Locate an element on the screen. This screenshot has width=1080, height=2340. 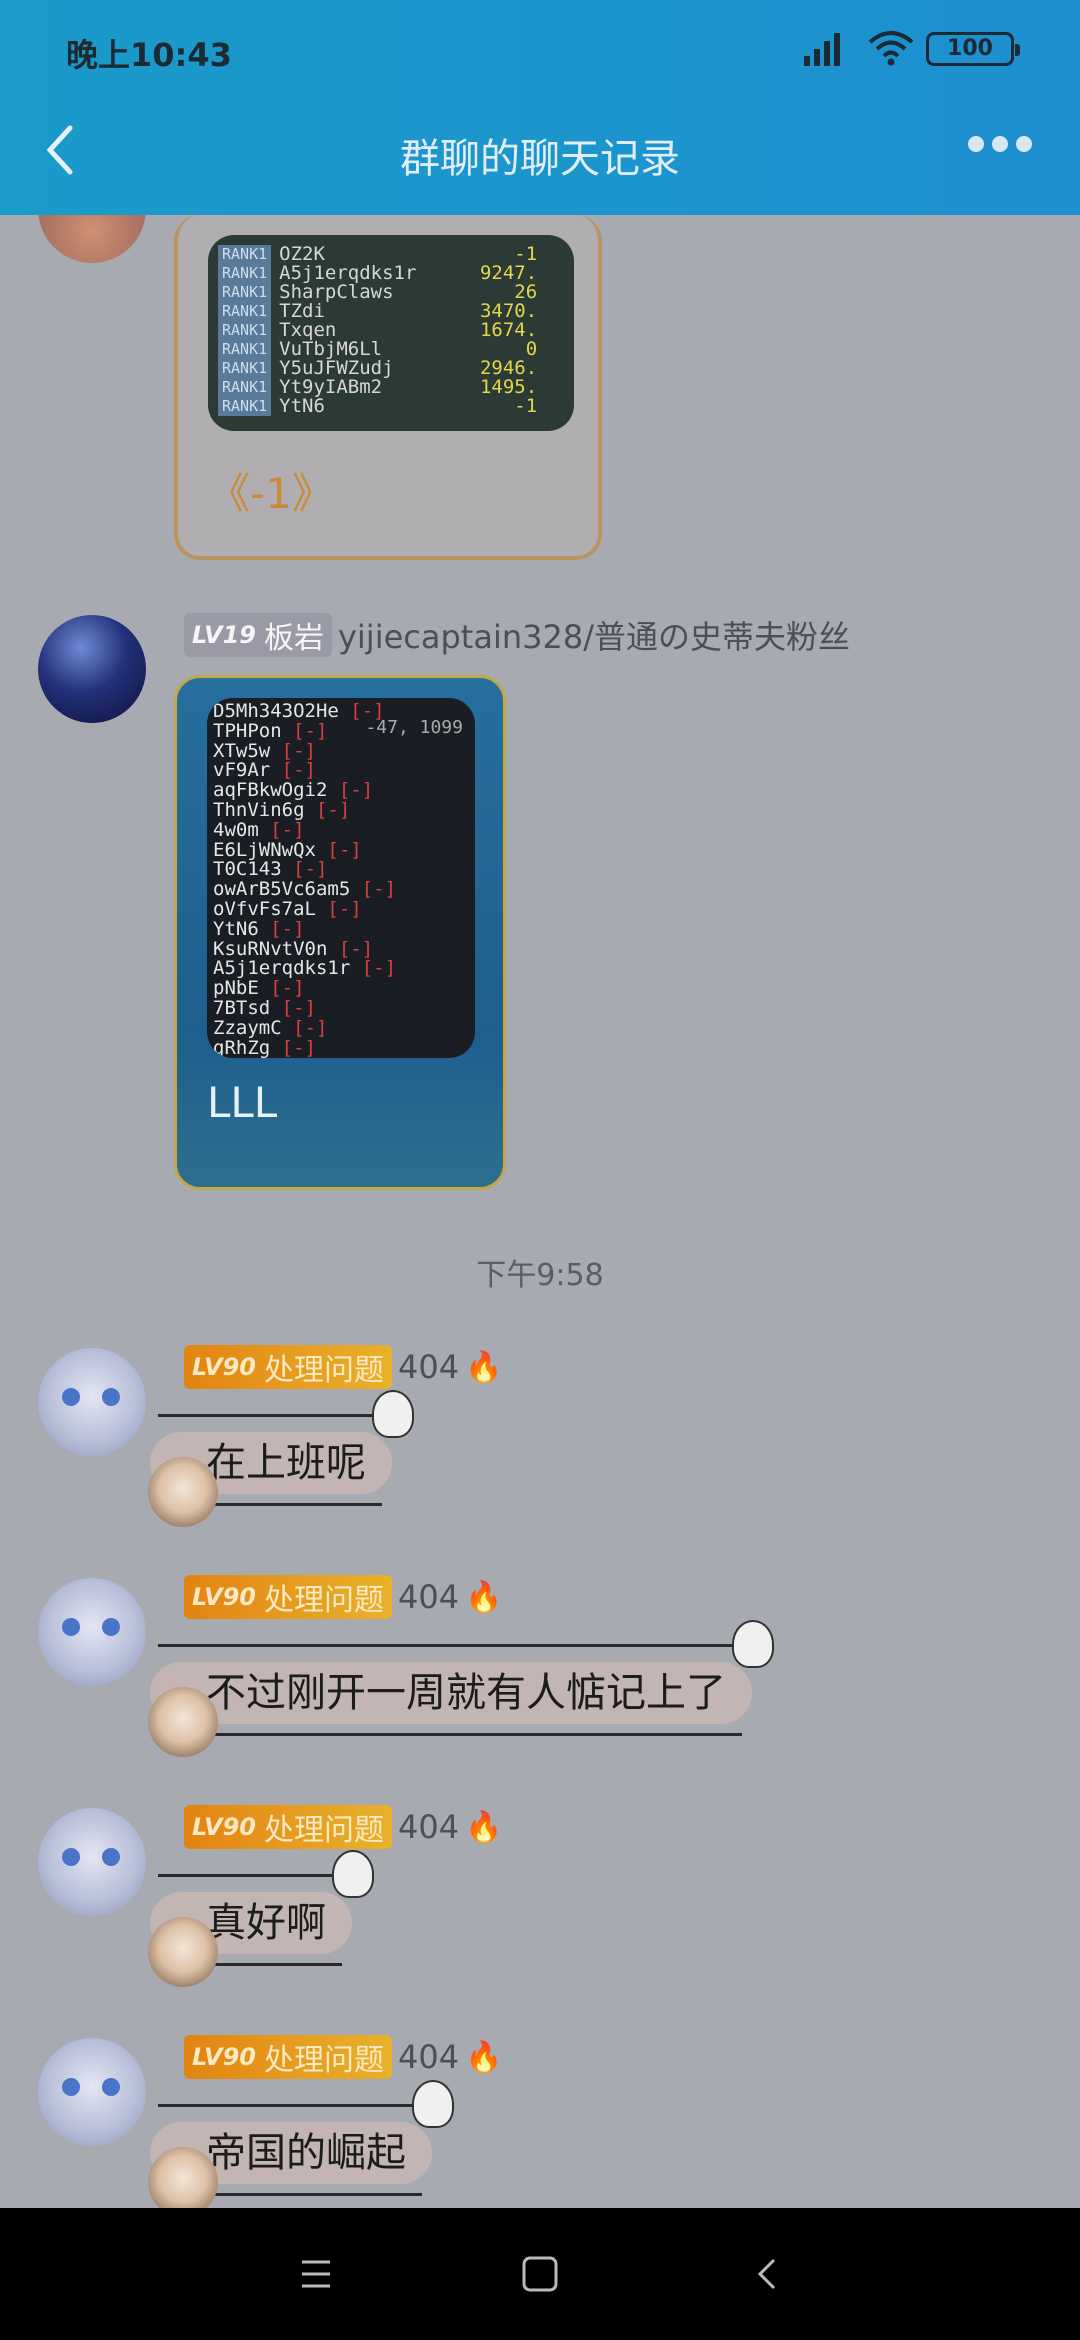
scoreboard-row: RANK1 A5j1erqdks1r 9247. is located at coordinates (391, 273).